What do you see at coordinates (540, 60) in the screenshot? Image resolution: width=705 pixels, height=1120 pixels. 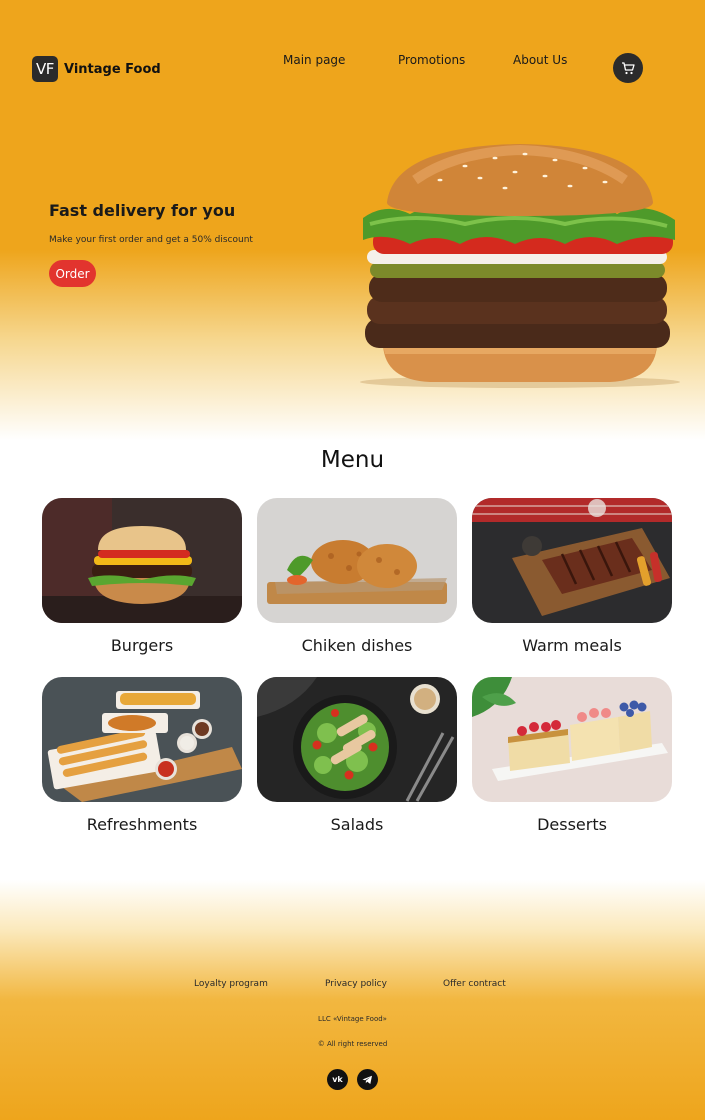 I see `nav-about-us: About Us` at bounding box center [540, 60].